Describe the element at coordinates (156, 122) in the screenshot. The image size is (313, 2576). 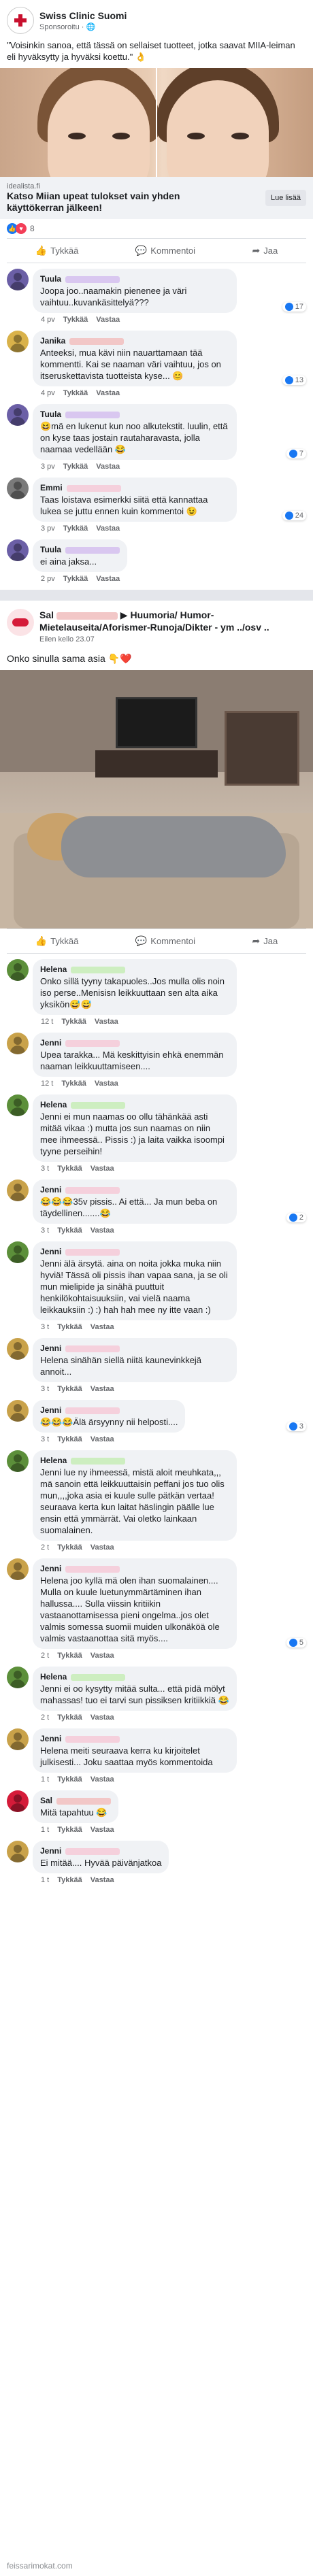
I see `ad-photo` at that location.